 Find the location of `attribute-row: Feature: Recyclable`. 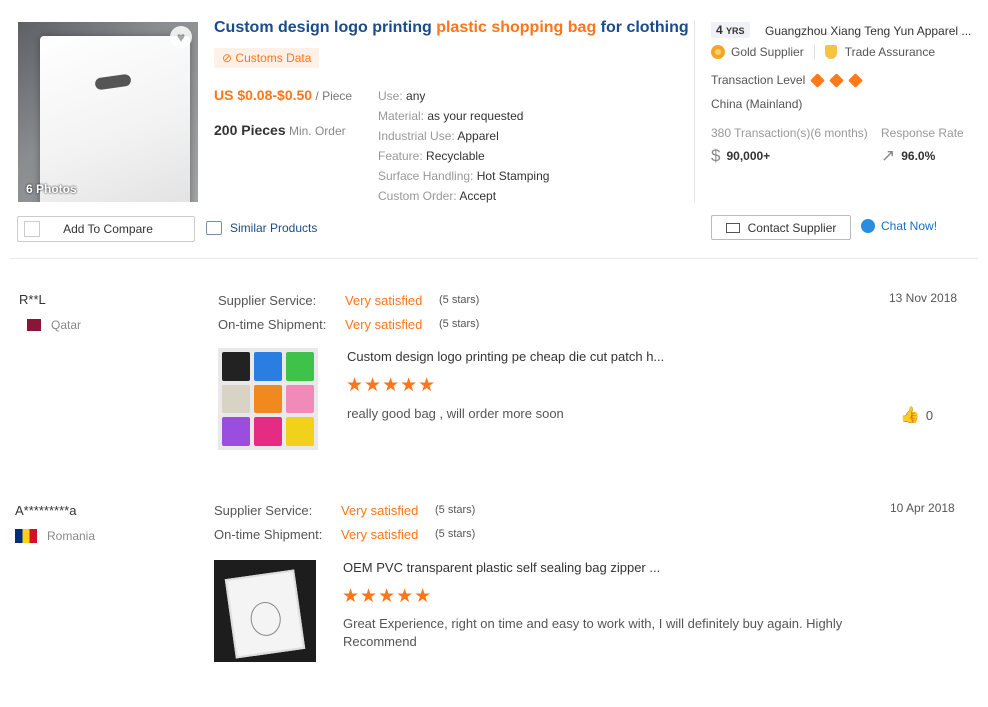

attribute-row: Feature: Recyclable is located at coordinates (431, 156).